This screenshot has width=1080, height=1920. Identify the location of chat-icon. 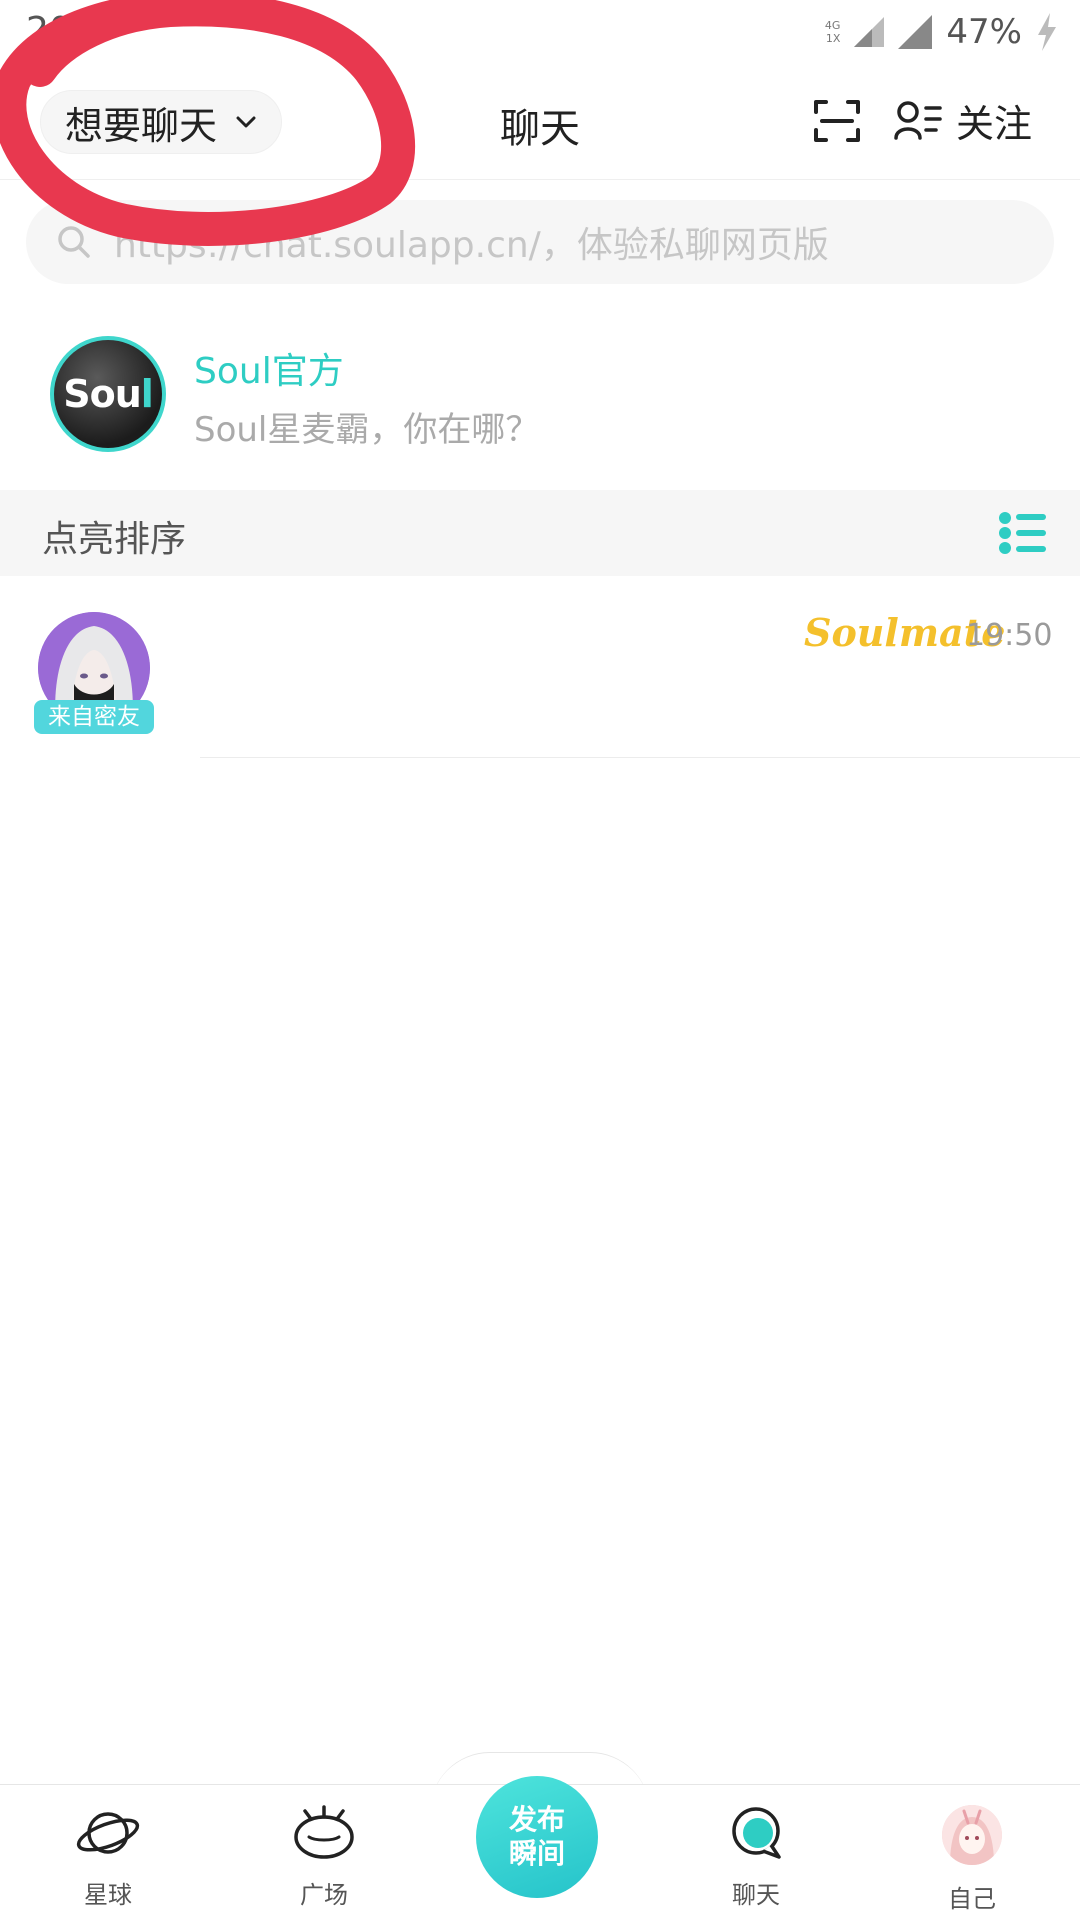
(756, 1833).